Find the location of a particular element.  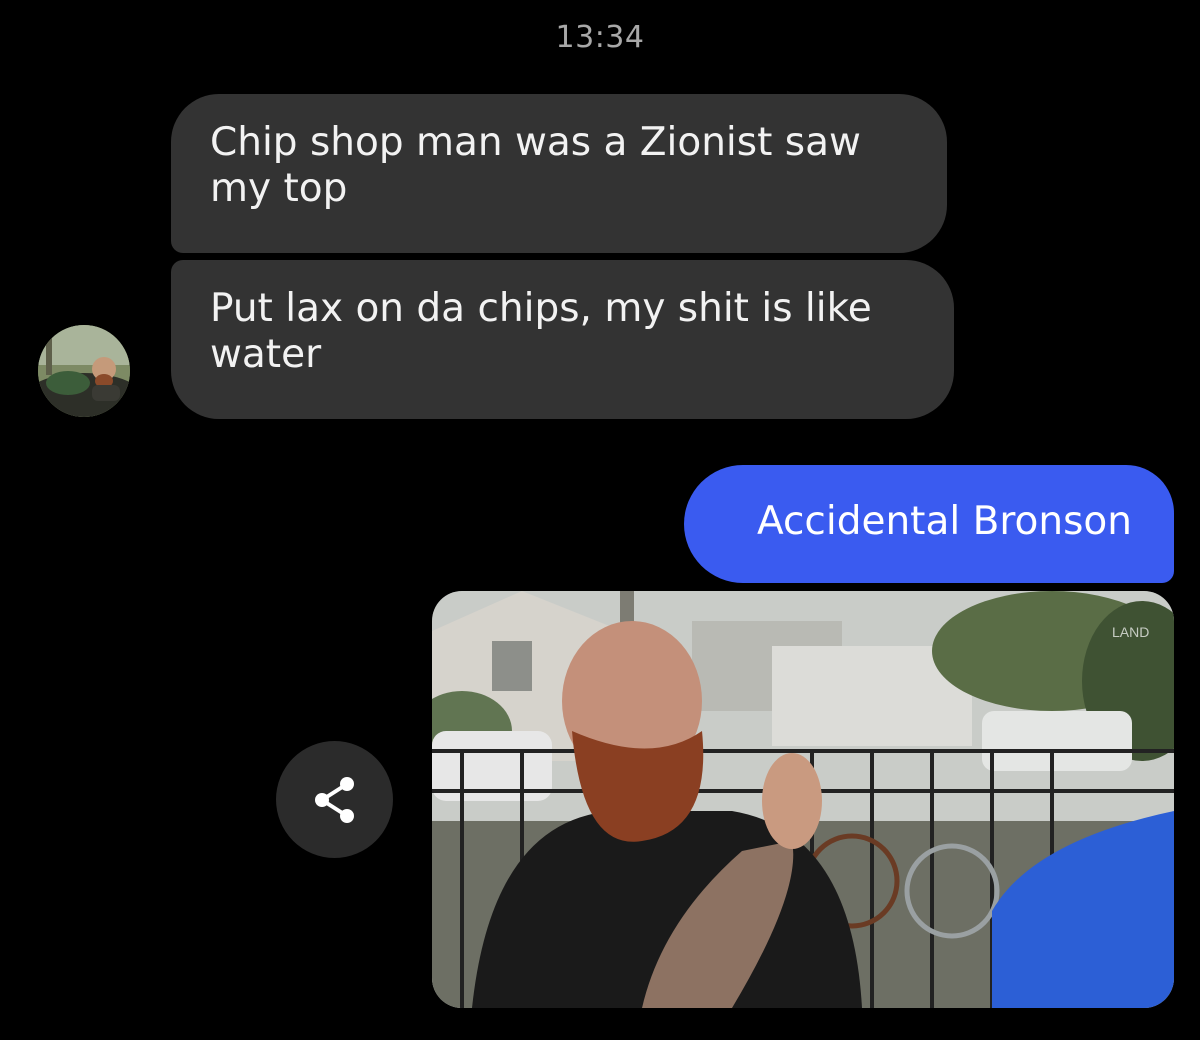

outgoing-message-bubble: Accidental Bronson is located at coordinates (929, 524).